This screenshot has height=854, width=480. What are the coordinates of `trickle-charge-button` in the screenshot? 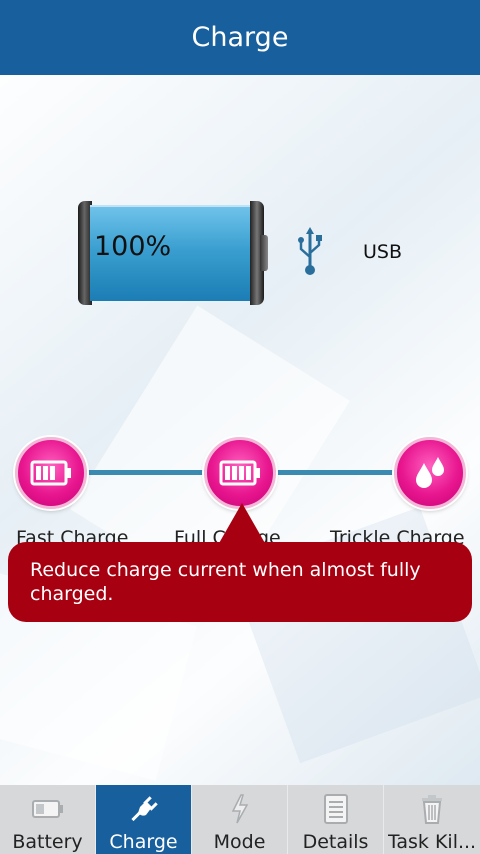 It's located at (430, 473).